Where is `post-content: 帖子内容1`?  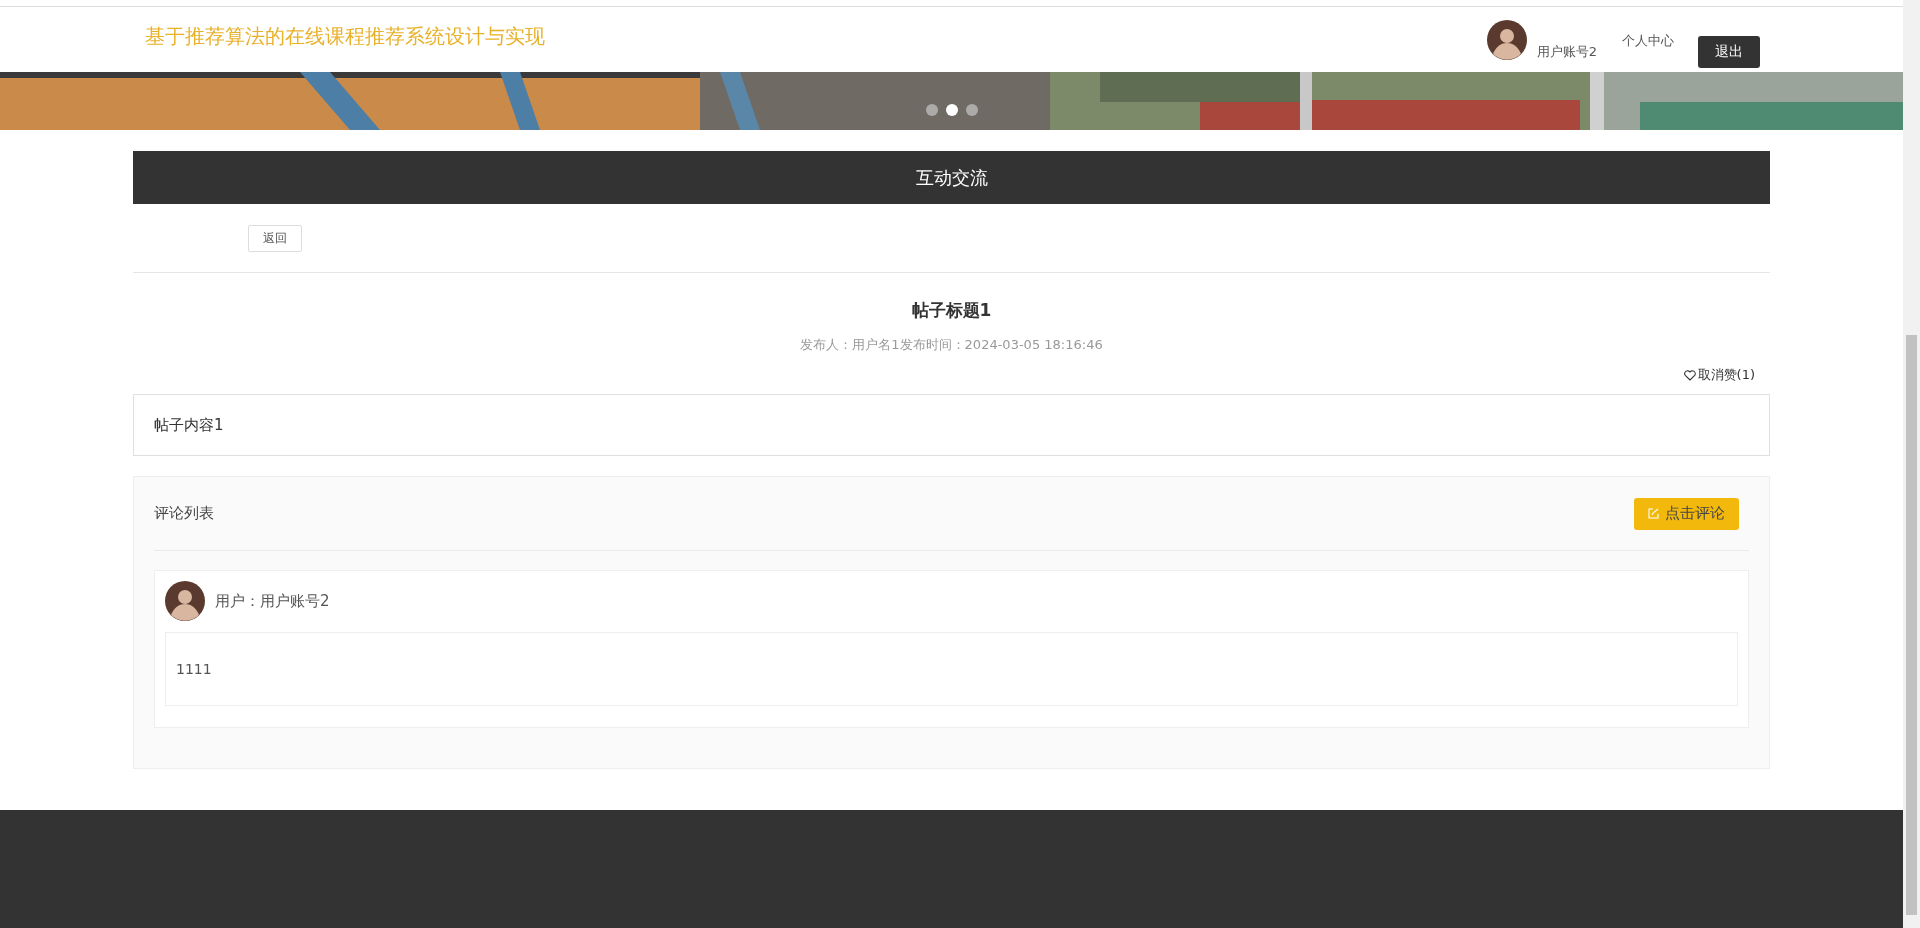
post-content: 帖子内容1 is located at coordinates (951, 425).